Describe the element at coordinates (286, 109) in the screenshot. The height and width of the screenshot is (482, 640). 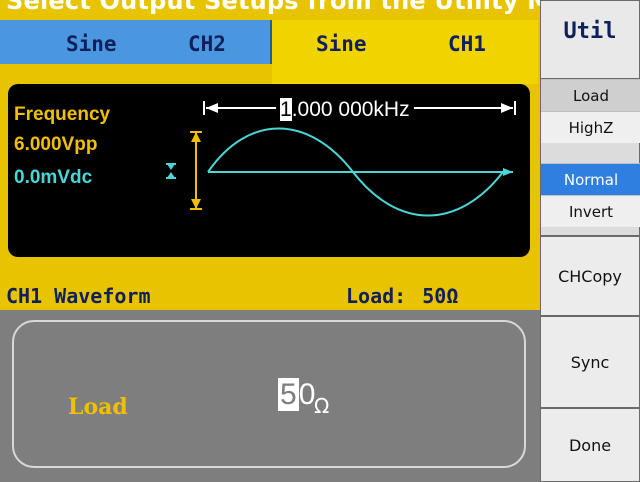
I see `frequency-cursor-digit: 1` at that location.